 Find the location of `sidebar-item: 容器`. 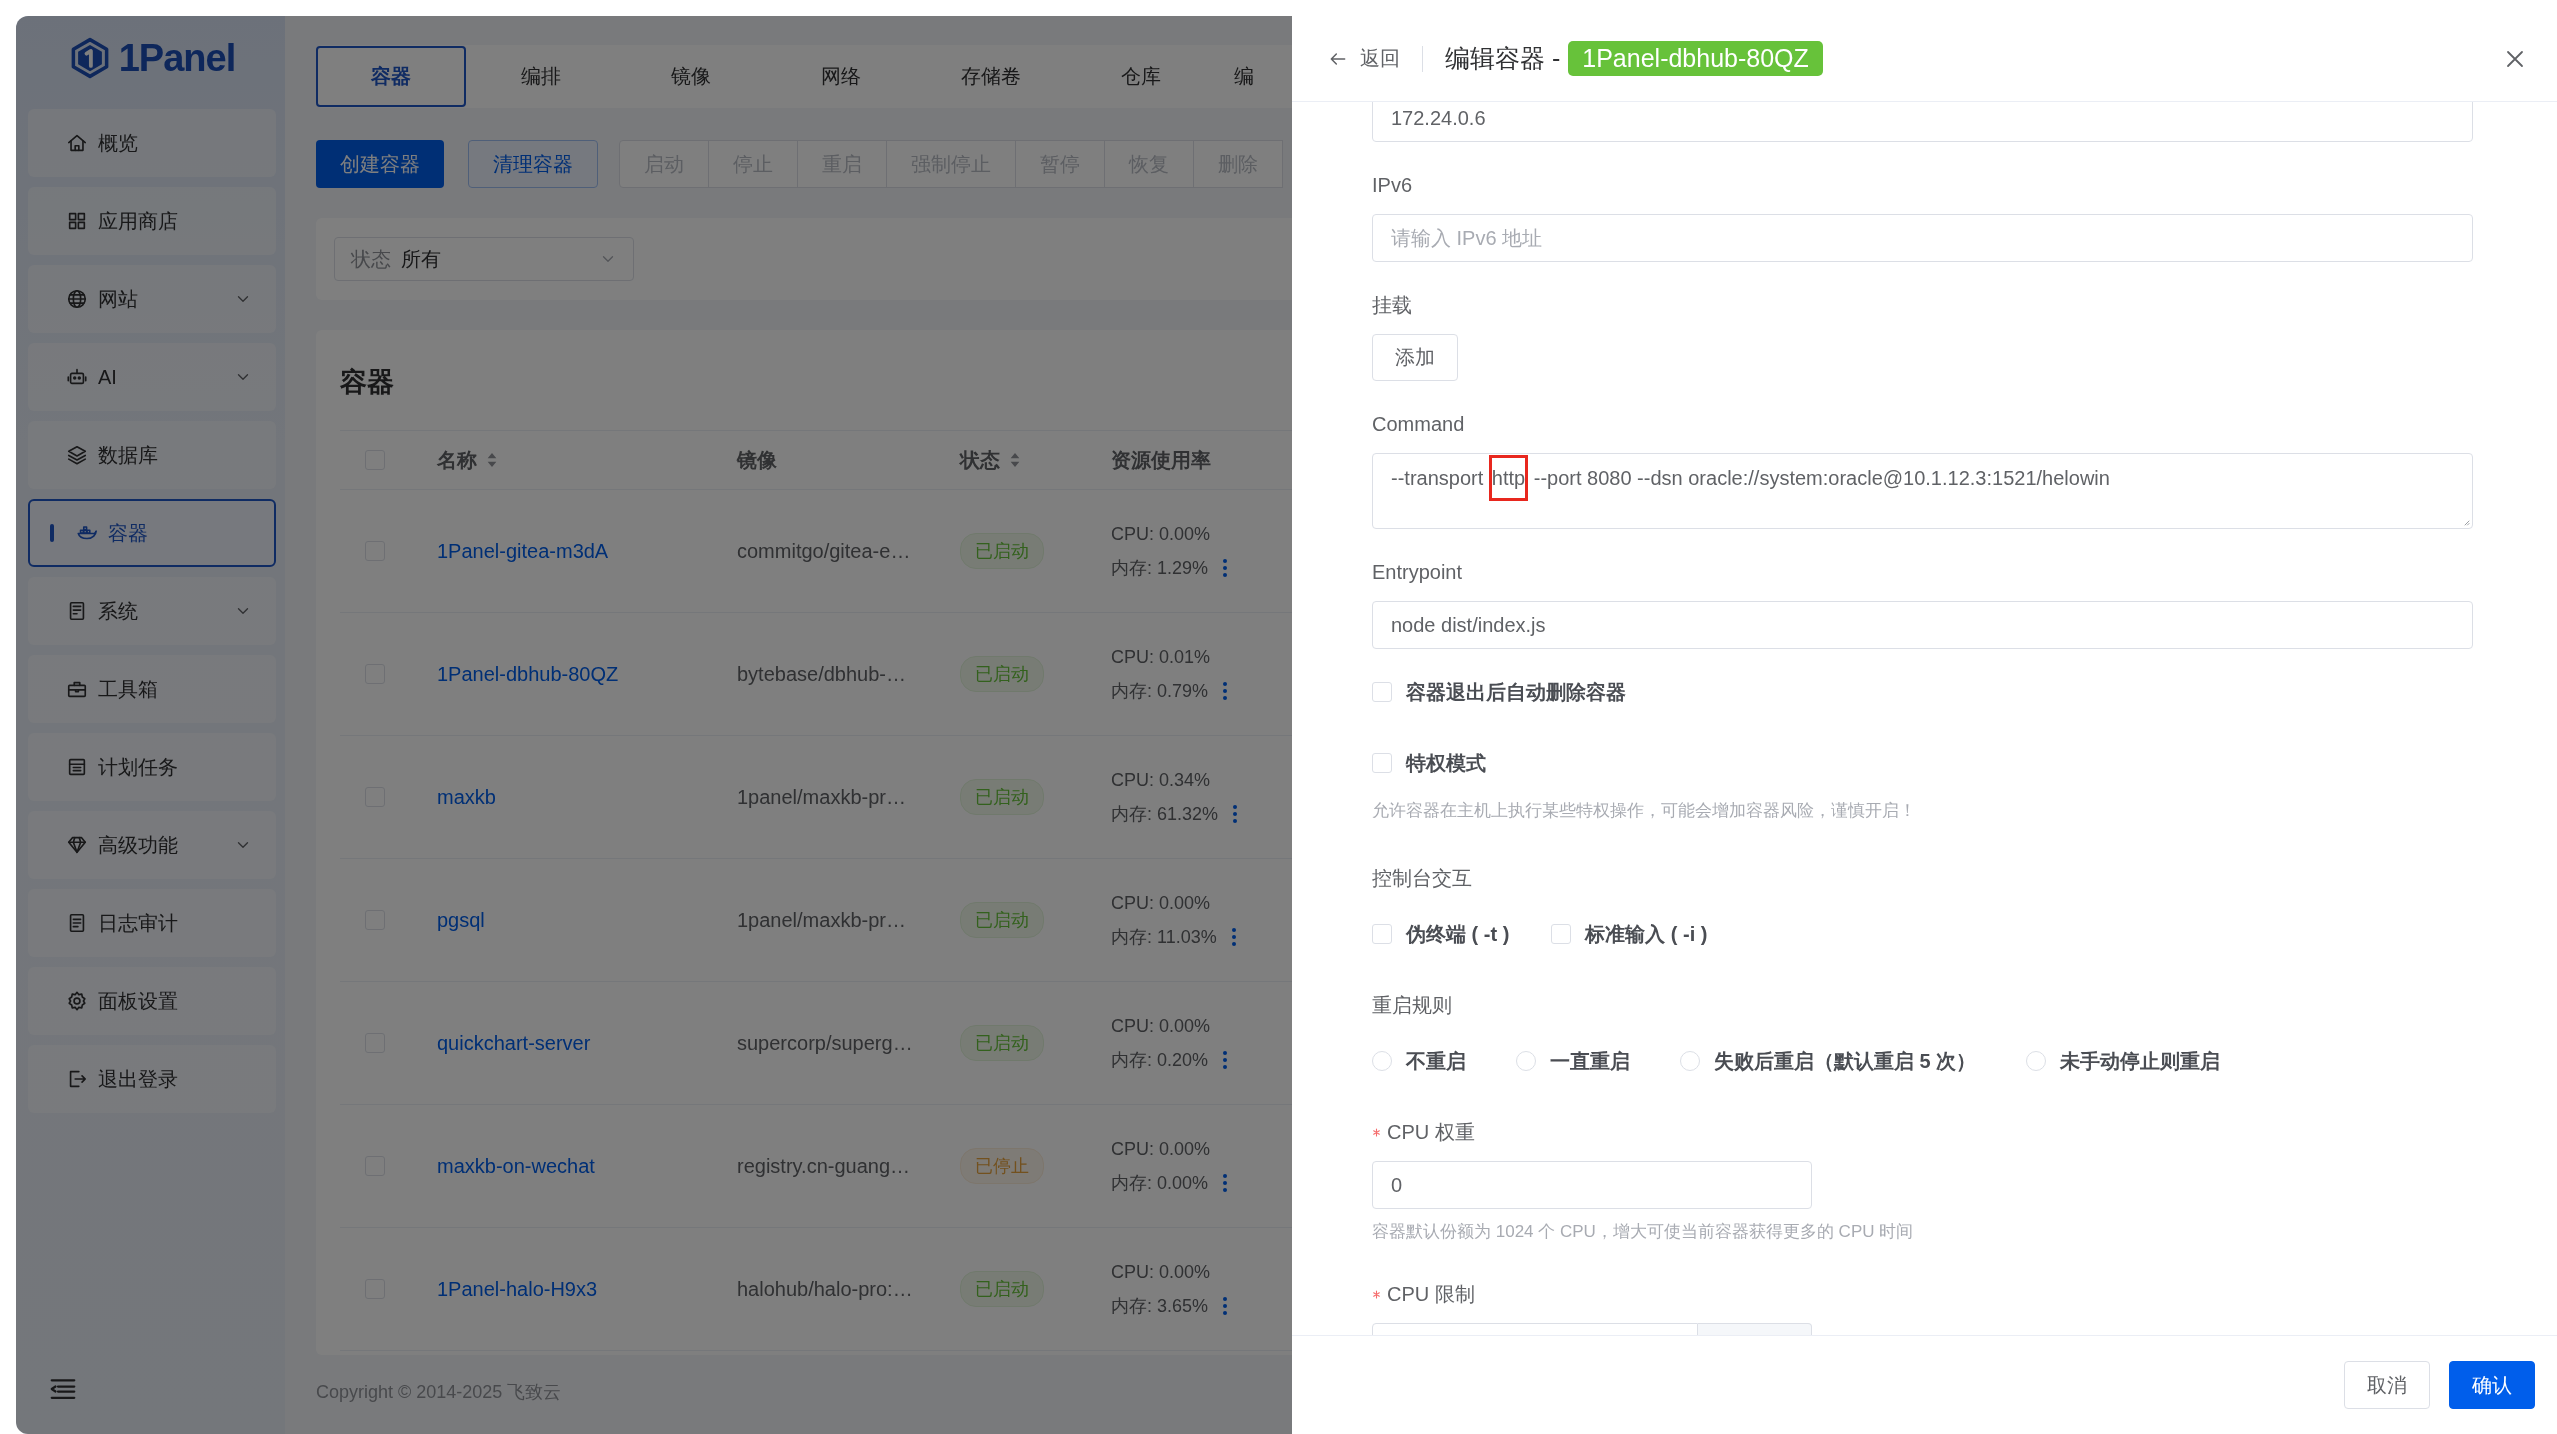

sidebar-item: 容器 is located at coordinates (152, 533).